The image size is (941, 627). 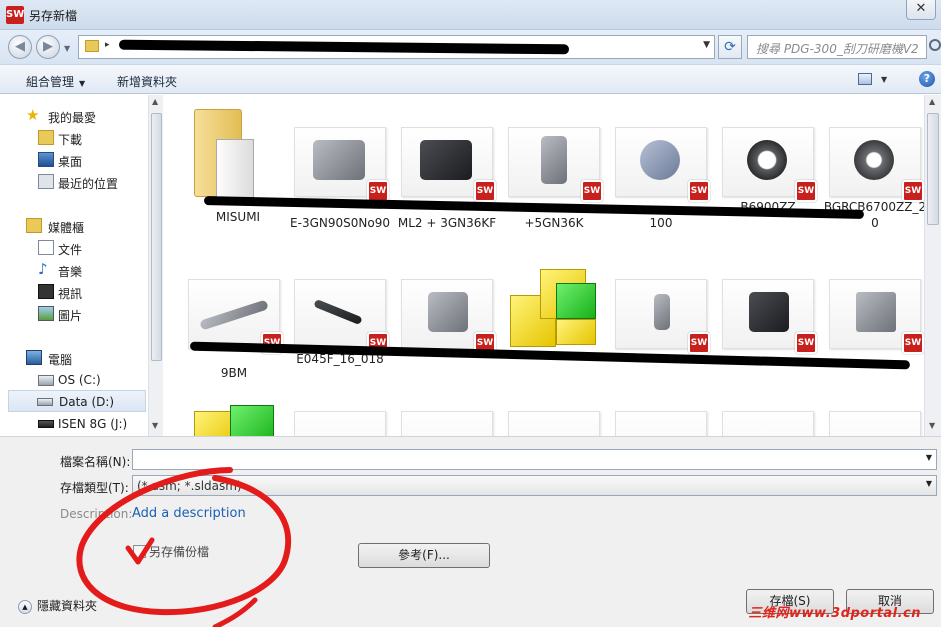 What do you see at coordinates (884, 79) in the screenshot?
I see `view-dropdown-icon: ▼` at bounding box center [884, 79].